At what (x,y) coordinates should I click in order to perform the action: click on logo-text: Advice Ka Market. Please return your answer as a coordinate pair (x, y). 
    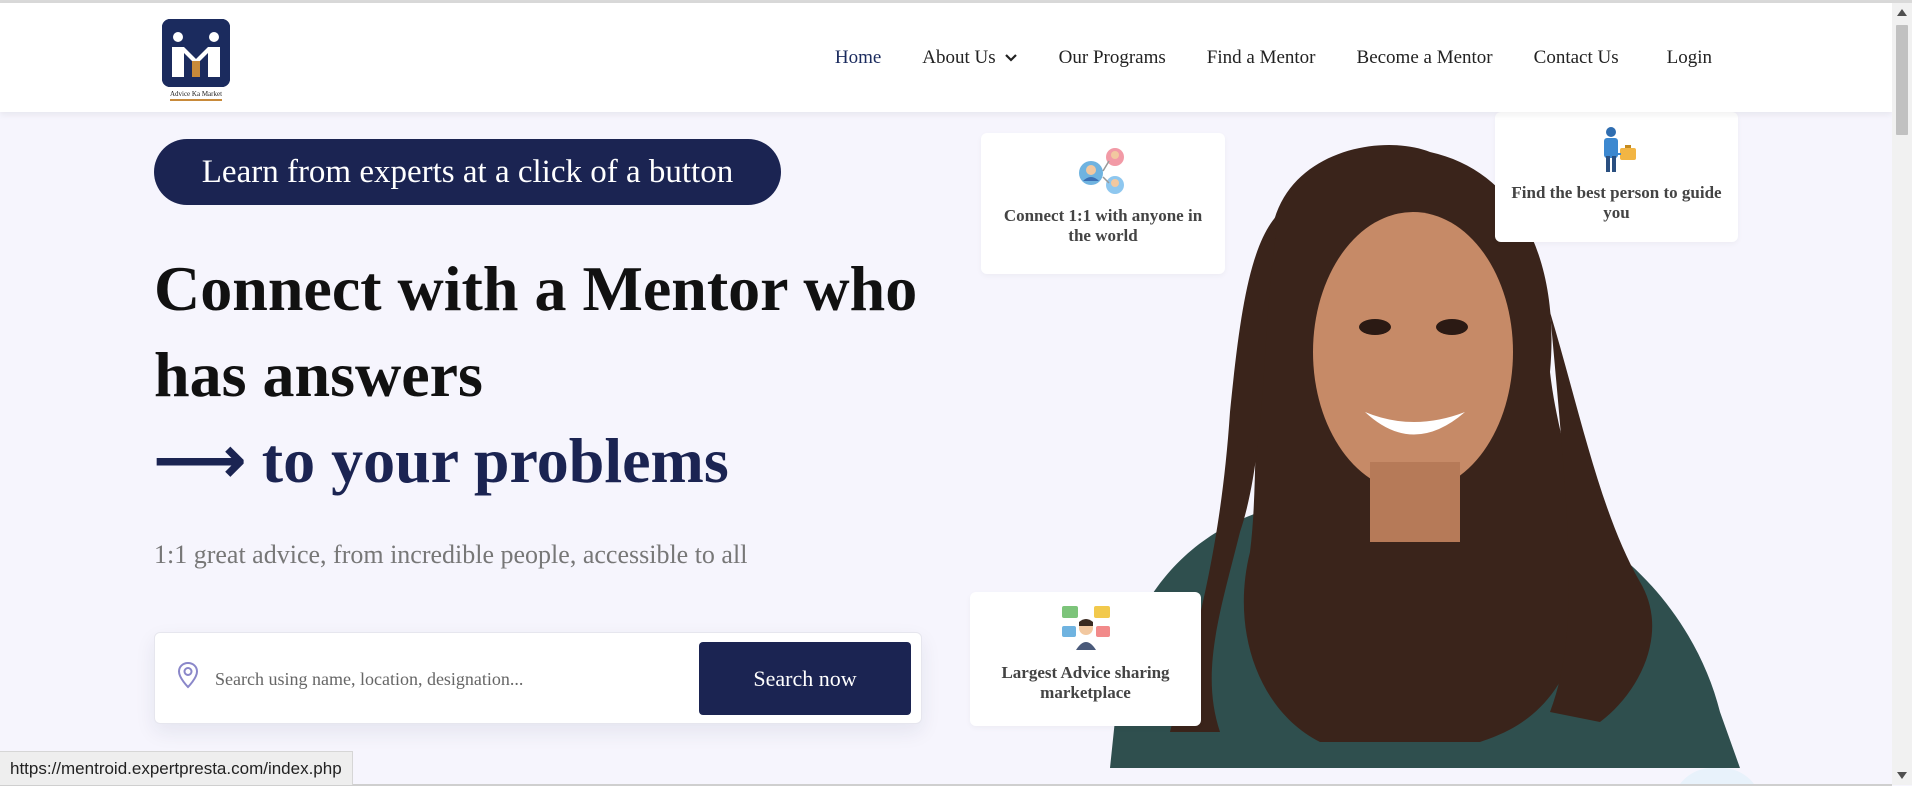
    Looking at the image, I should click on (196, 94).